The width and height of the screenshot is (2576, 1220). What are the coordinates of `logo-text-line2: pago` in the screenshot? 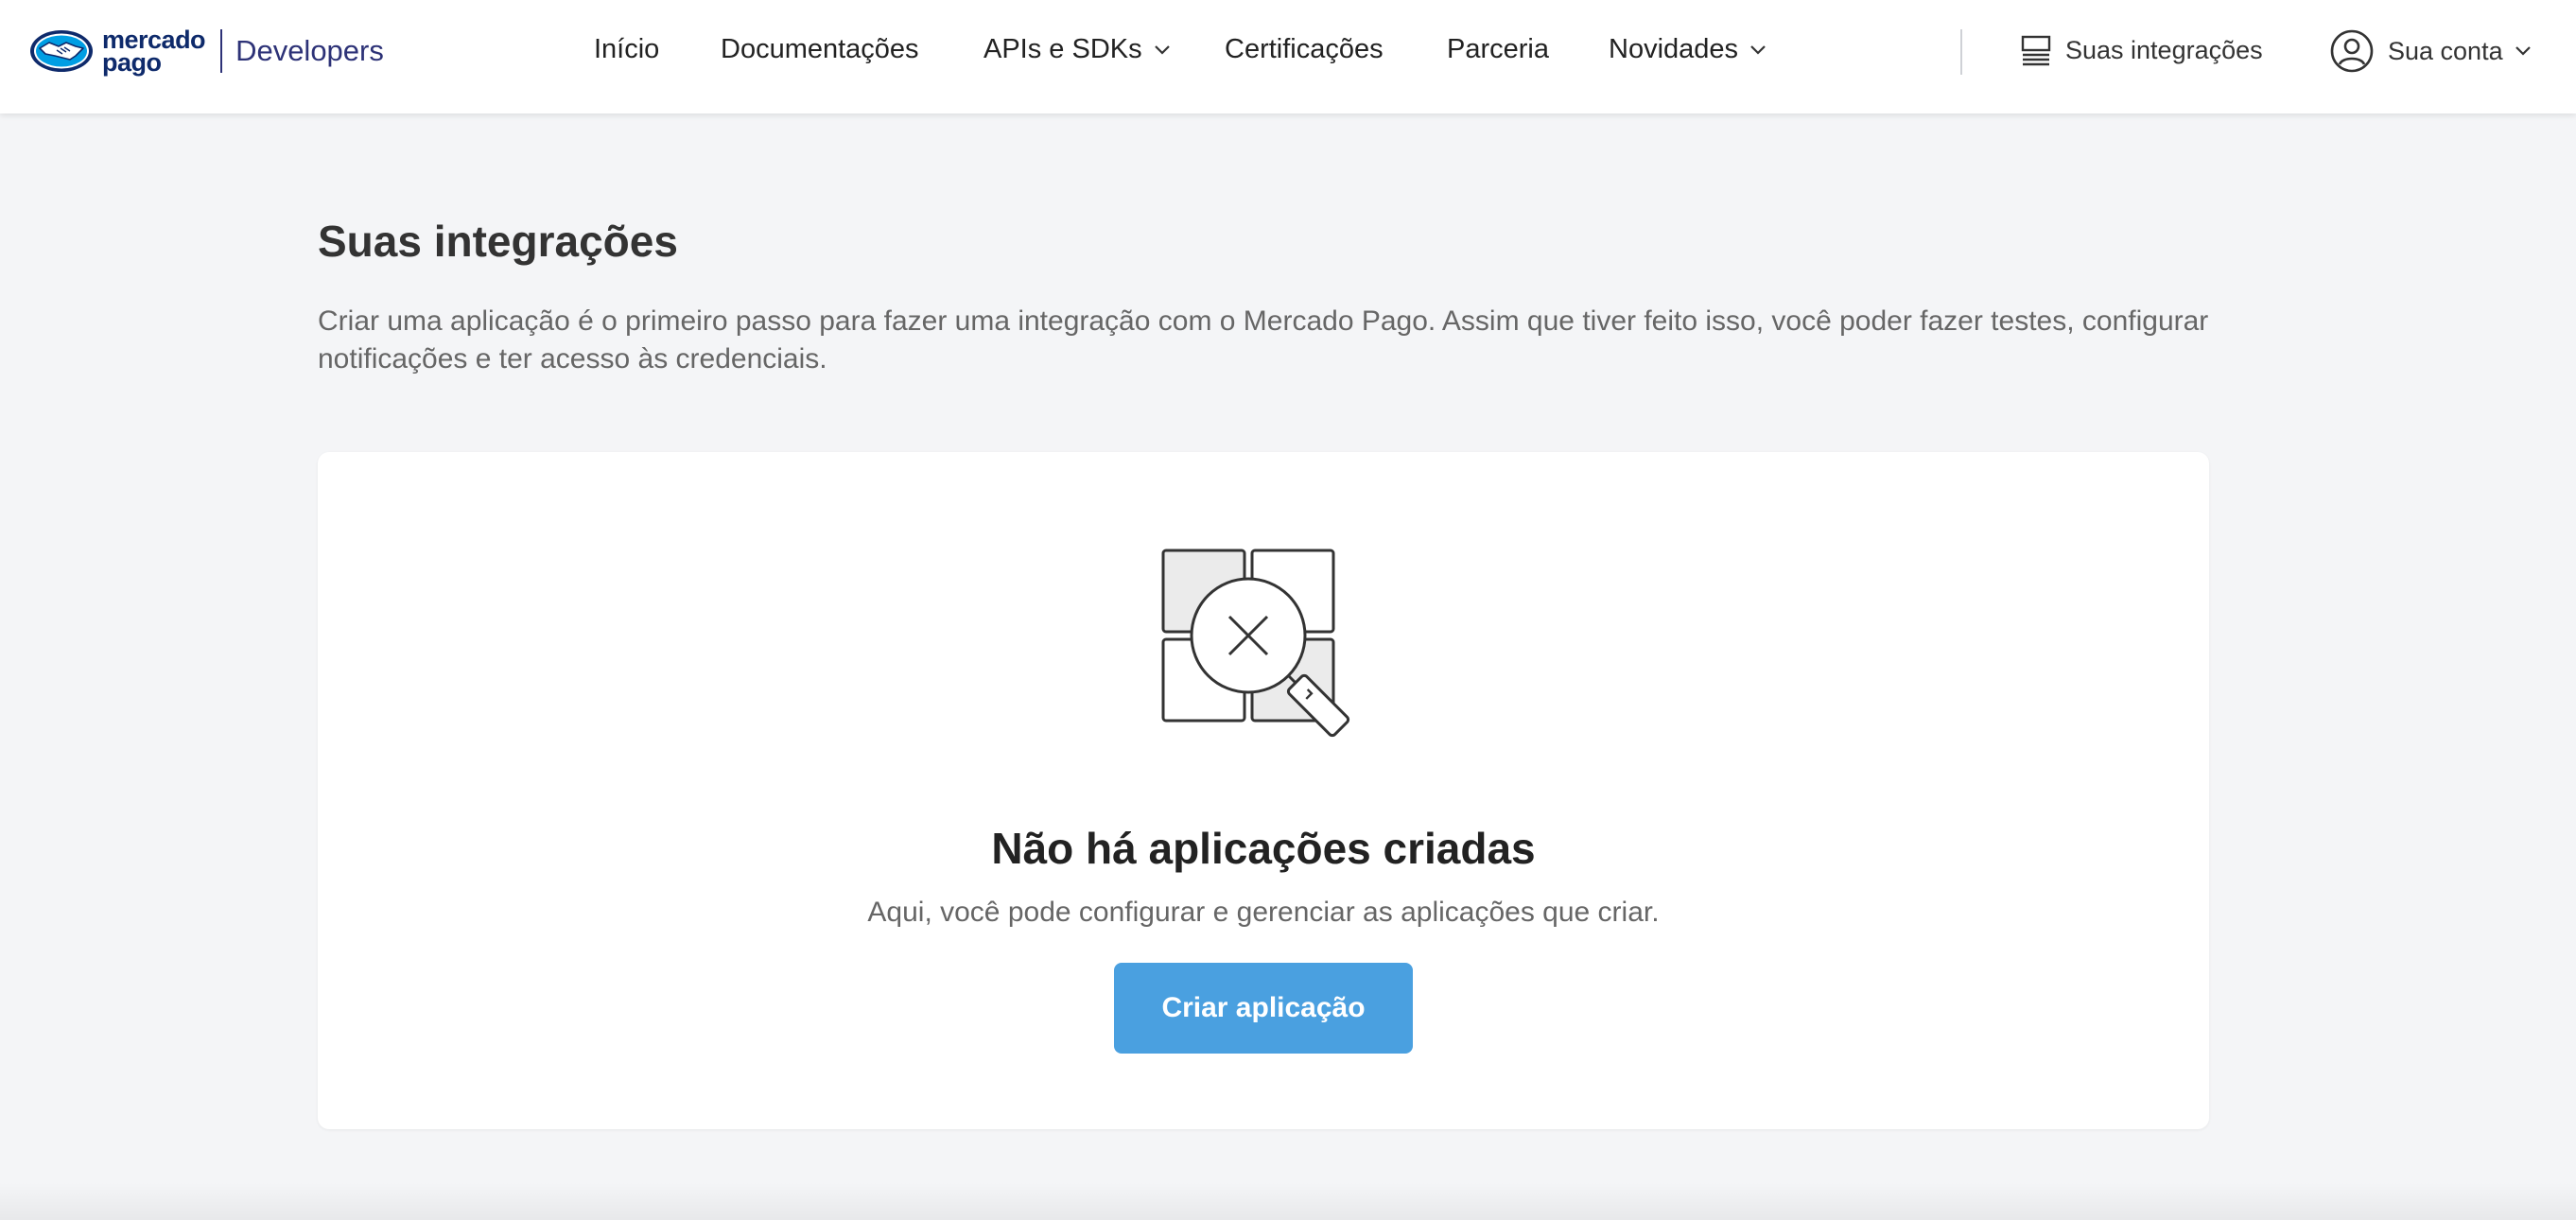 It's located at (132, 62).